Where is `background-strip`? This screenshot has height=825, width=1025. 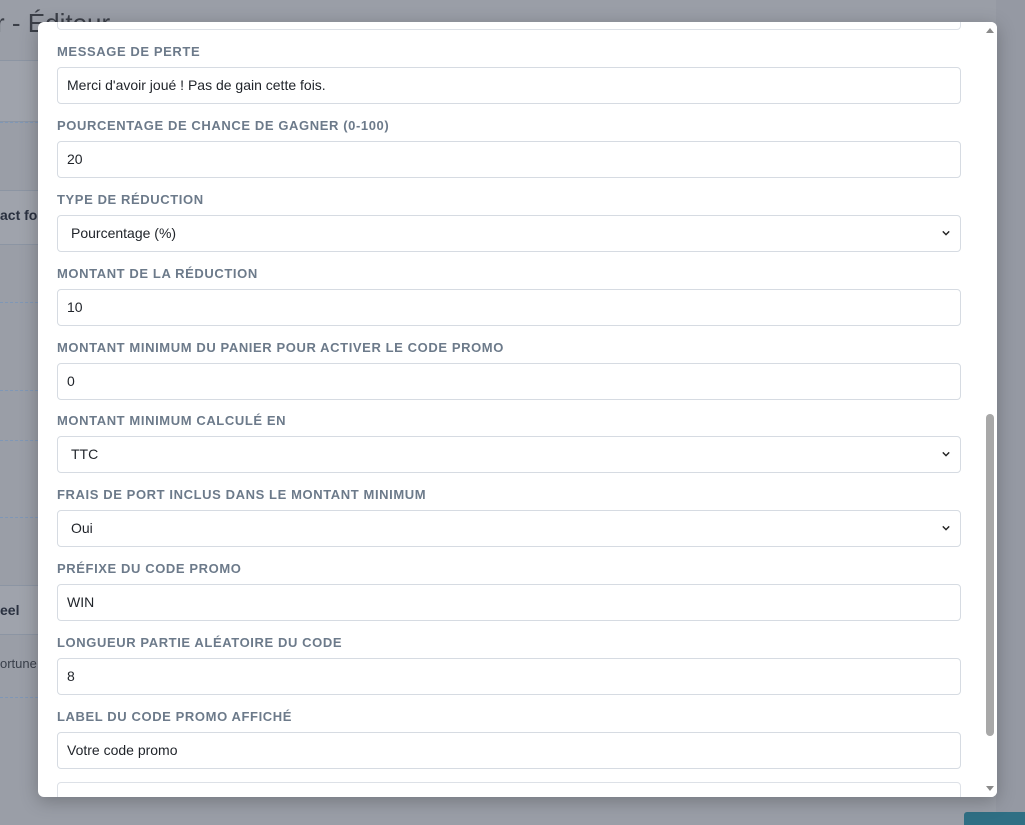
background-strip is located at coordinates (1010, 412).